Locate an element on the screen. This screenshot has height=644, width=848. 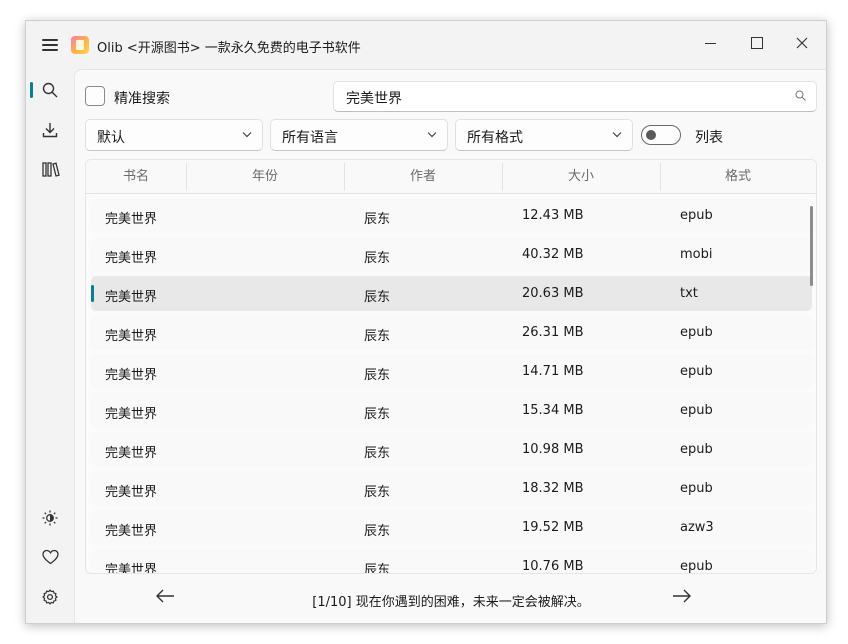
column-header-year: 年份 is located at coordinates (265, 176).